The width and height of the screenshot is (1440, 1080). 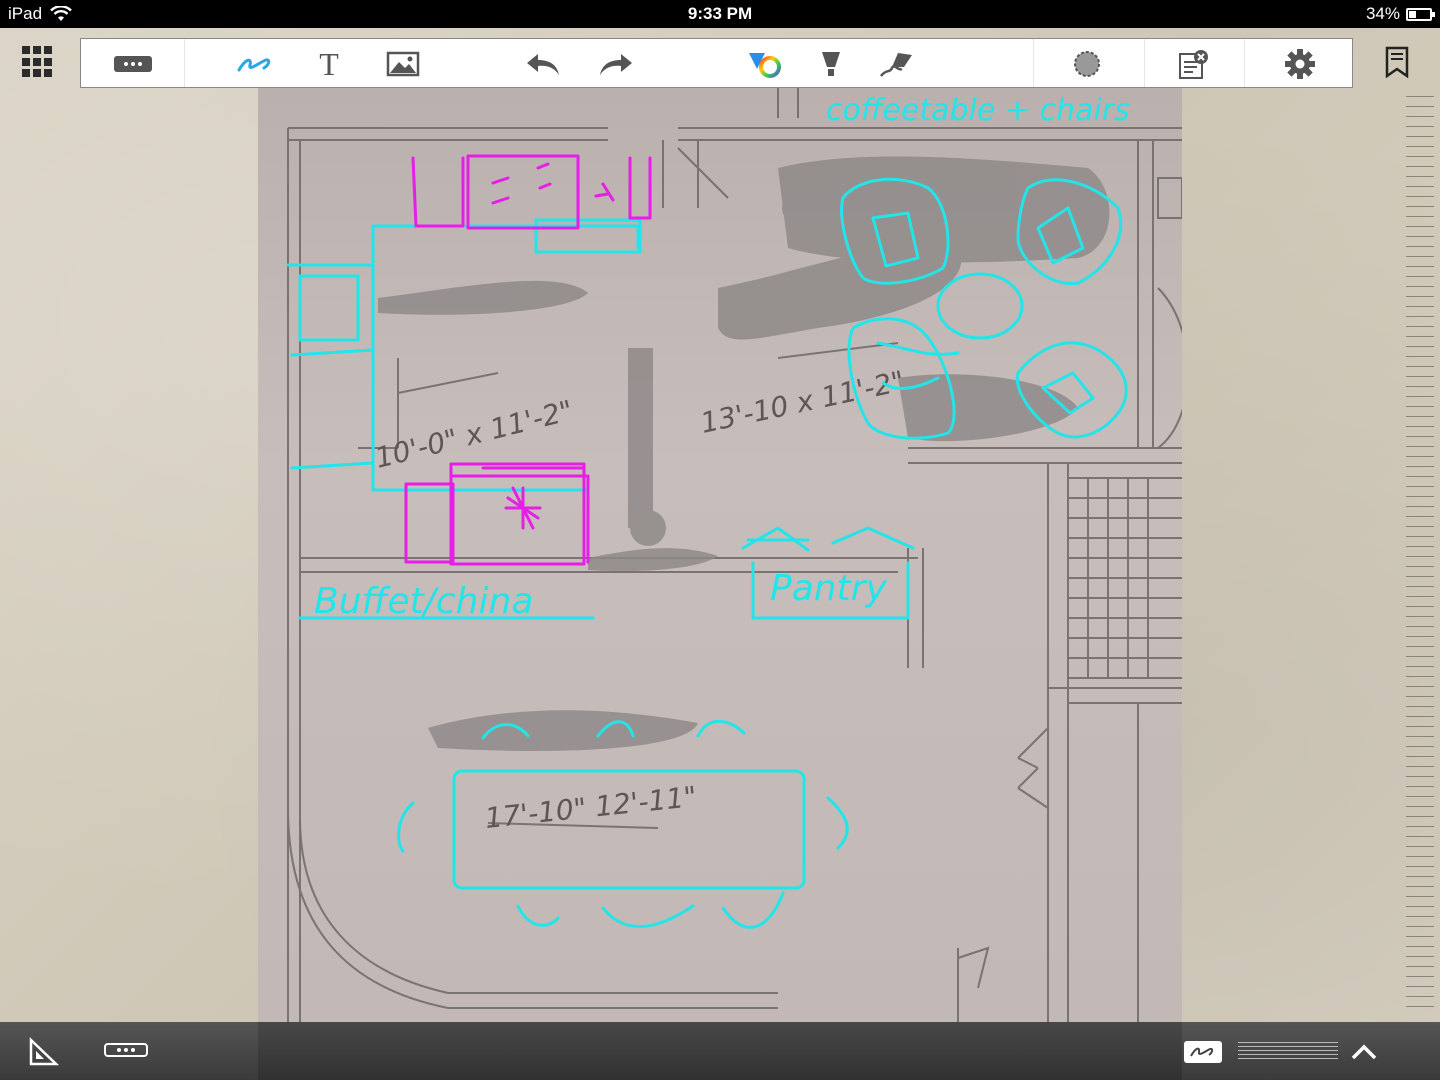 What do you see at coordinates (528, 360) in the screenshot?
I see `magenta-annotations` at bounding box center [528, 360].